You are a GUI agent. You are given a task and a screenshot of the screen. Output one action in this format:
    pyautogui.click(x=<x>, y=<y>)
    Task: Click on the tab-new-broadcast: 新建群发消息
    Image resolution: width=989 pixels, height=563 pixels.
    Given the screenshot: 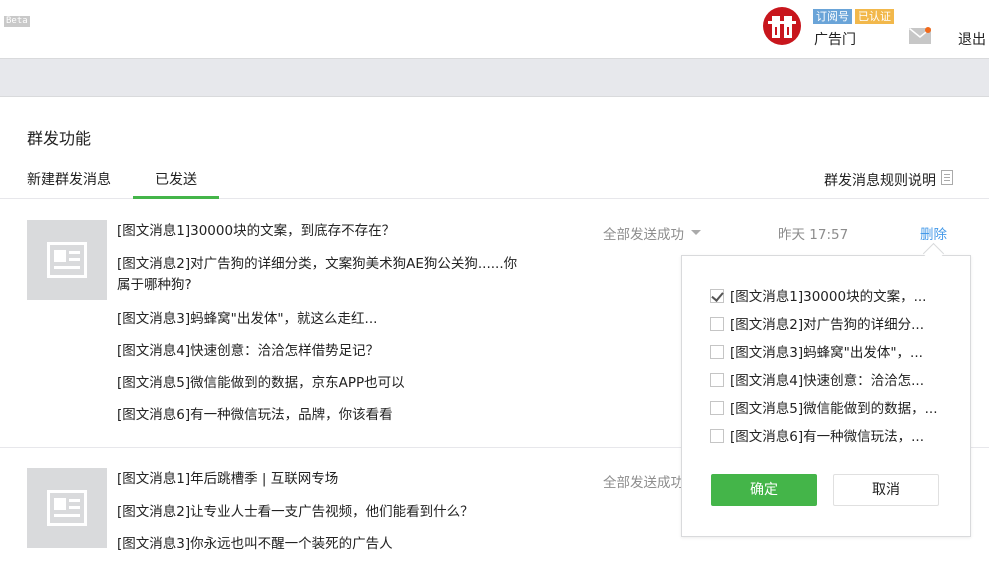 What is the action you would take?
    pyautogui.click(x=69, y=179)
    